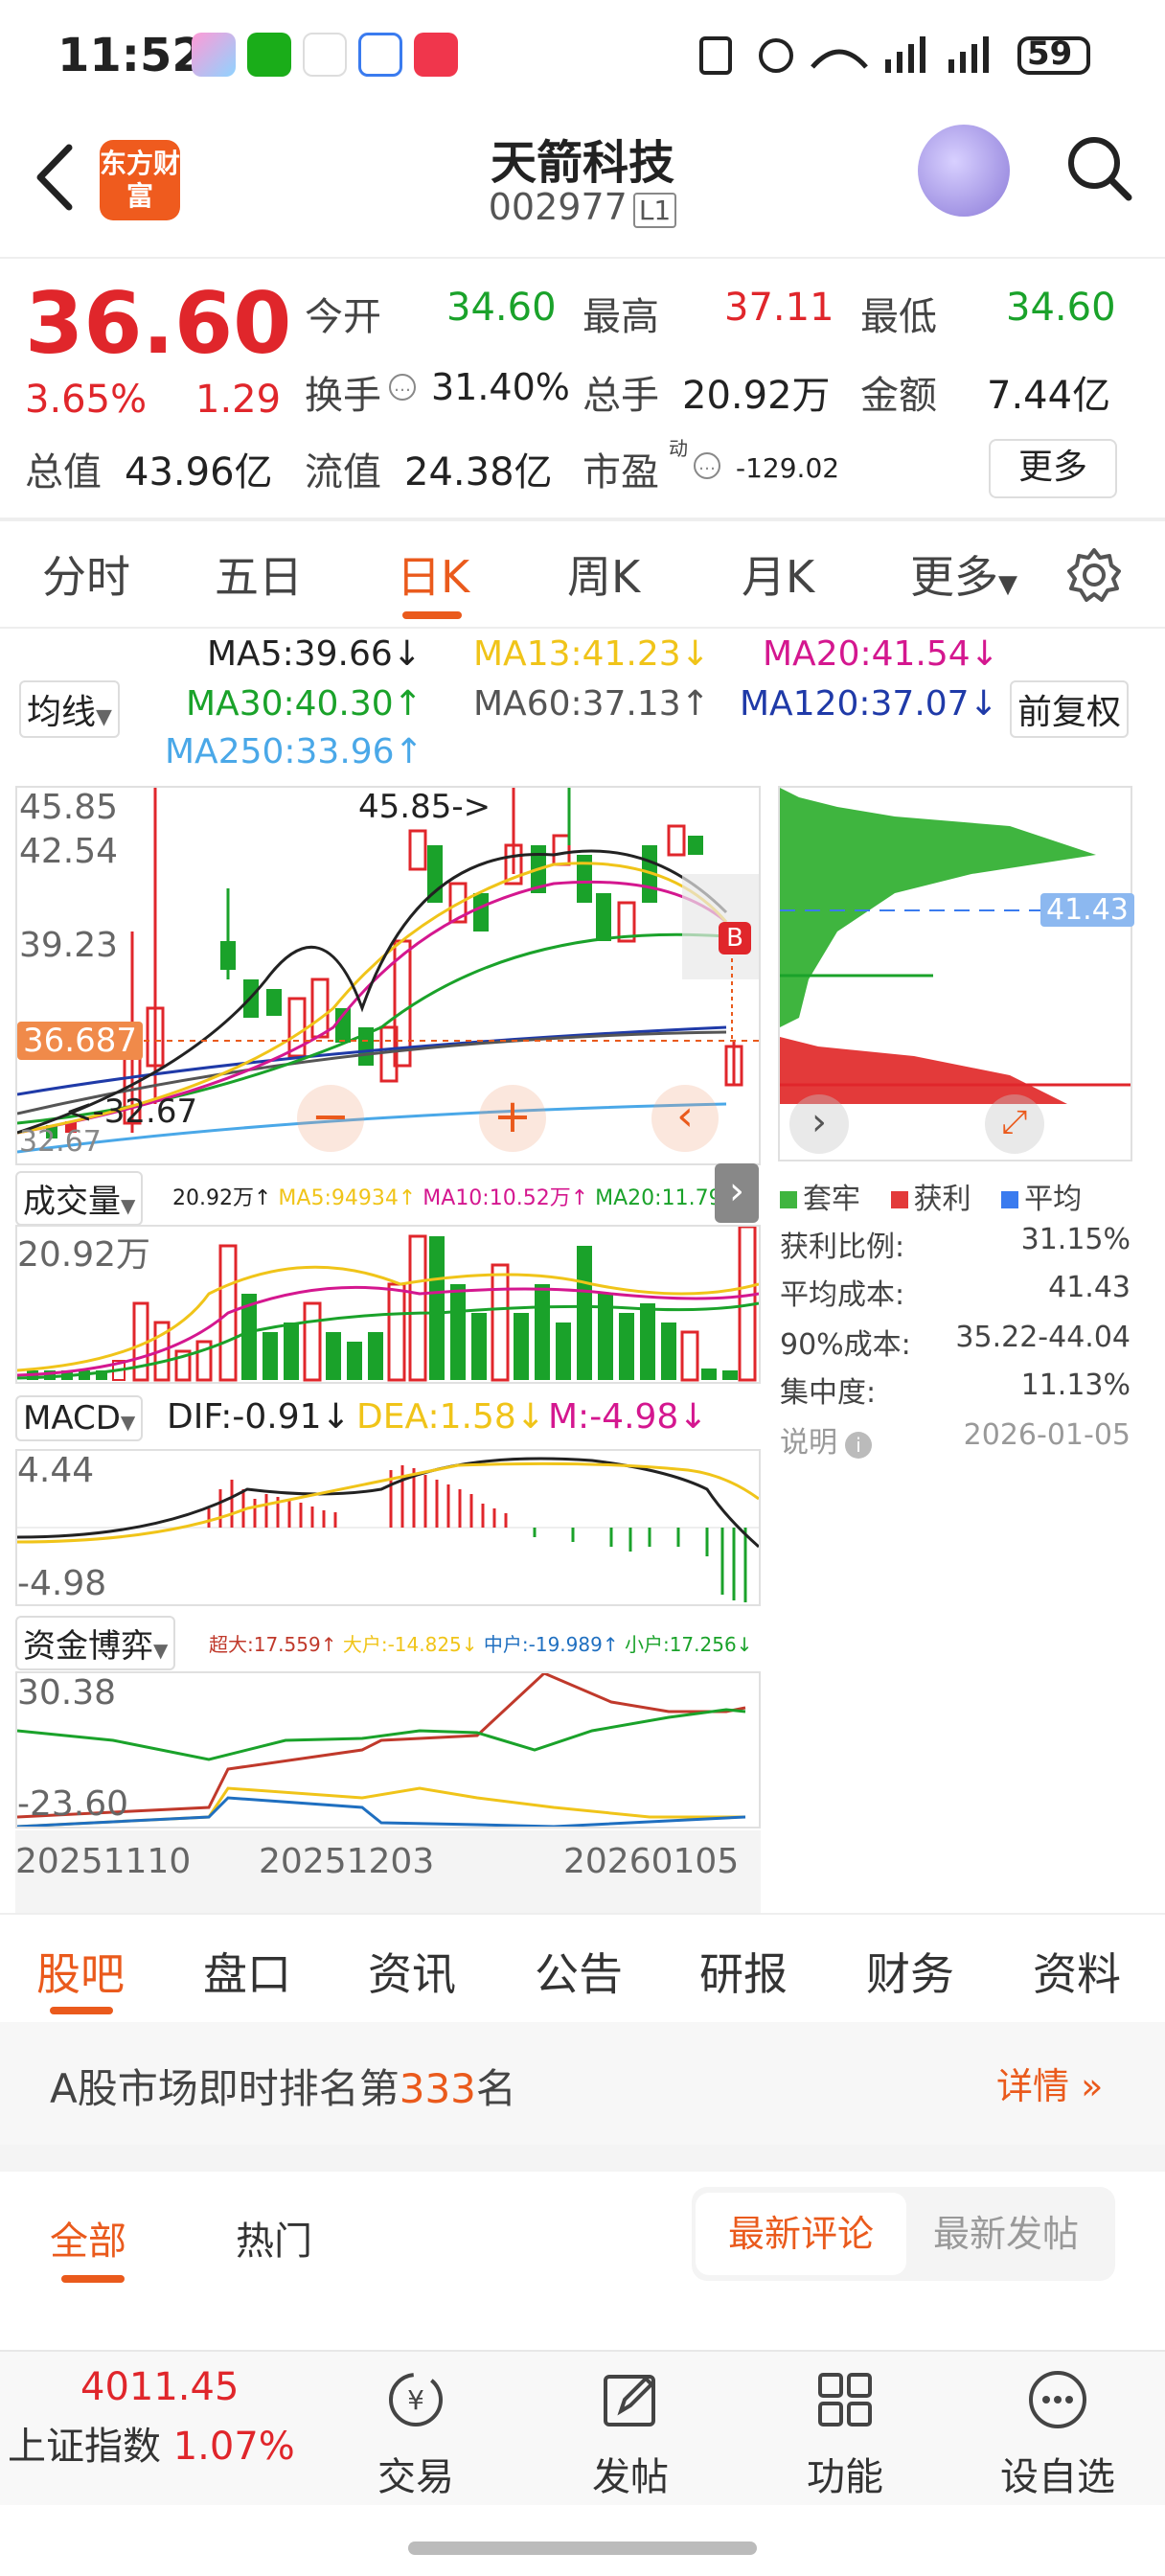  I want to click on nav-post: 发帖, so click(630, 2435).